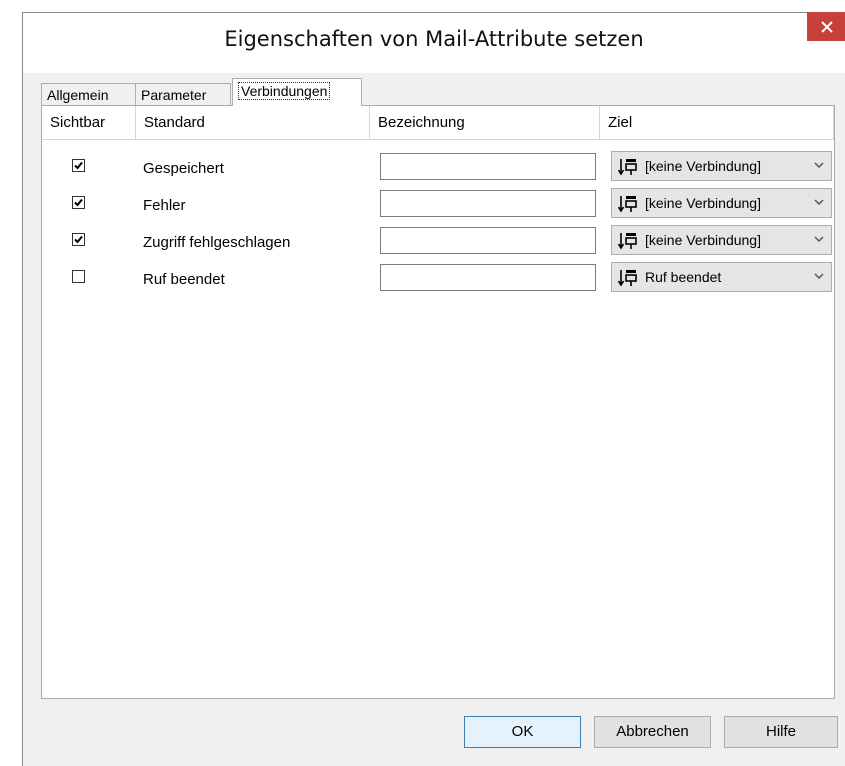  Describe the element at coordinates (717, 123) in the screenshot. I see `column-header-target: Ziel` at that location.